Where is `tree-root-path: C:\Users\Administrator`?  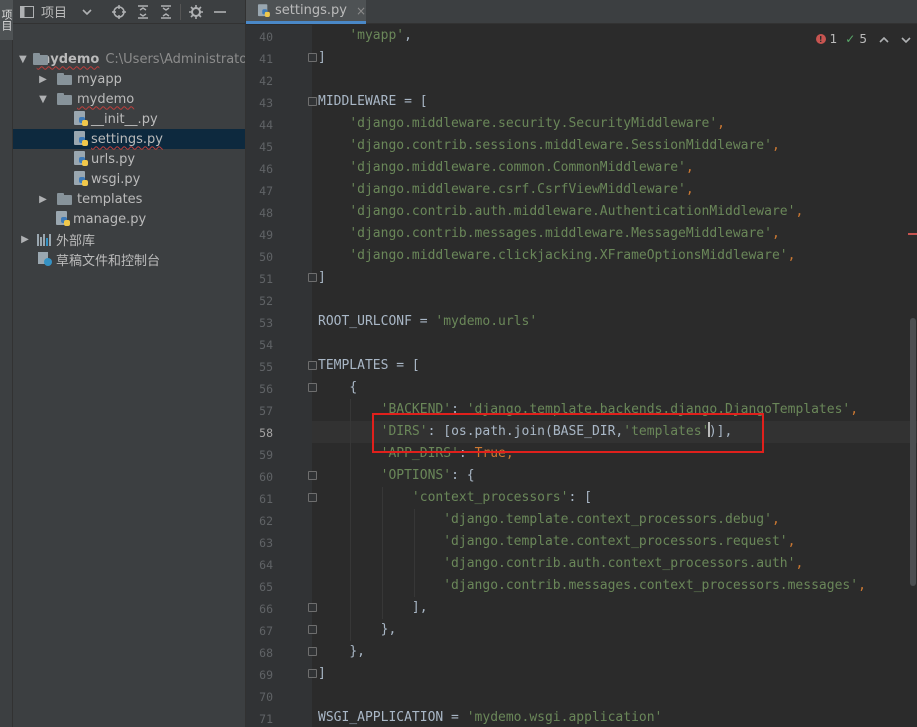
tree-root-path: C:\Users\Administrator is located at coordinates (179, 59).